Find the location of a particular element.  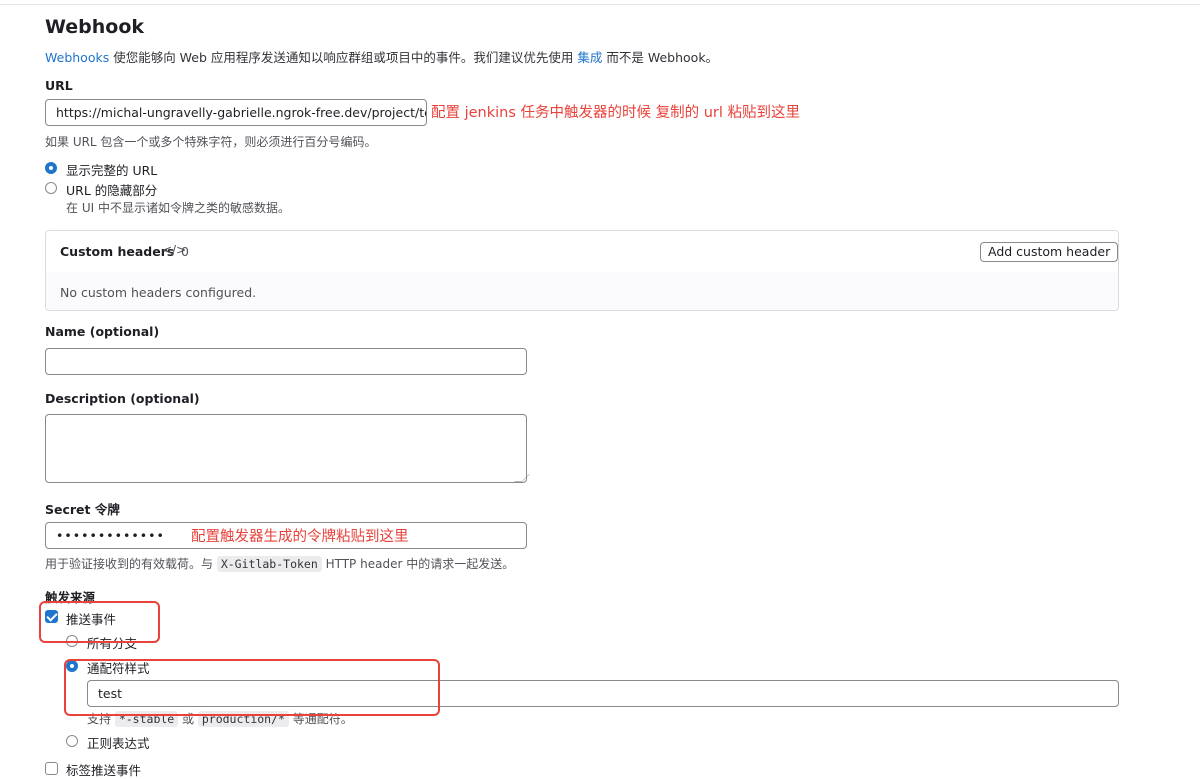

custom-headers-title: Custom headers is located at coordinates (117, 251).